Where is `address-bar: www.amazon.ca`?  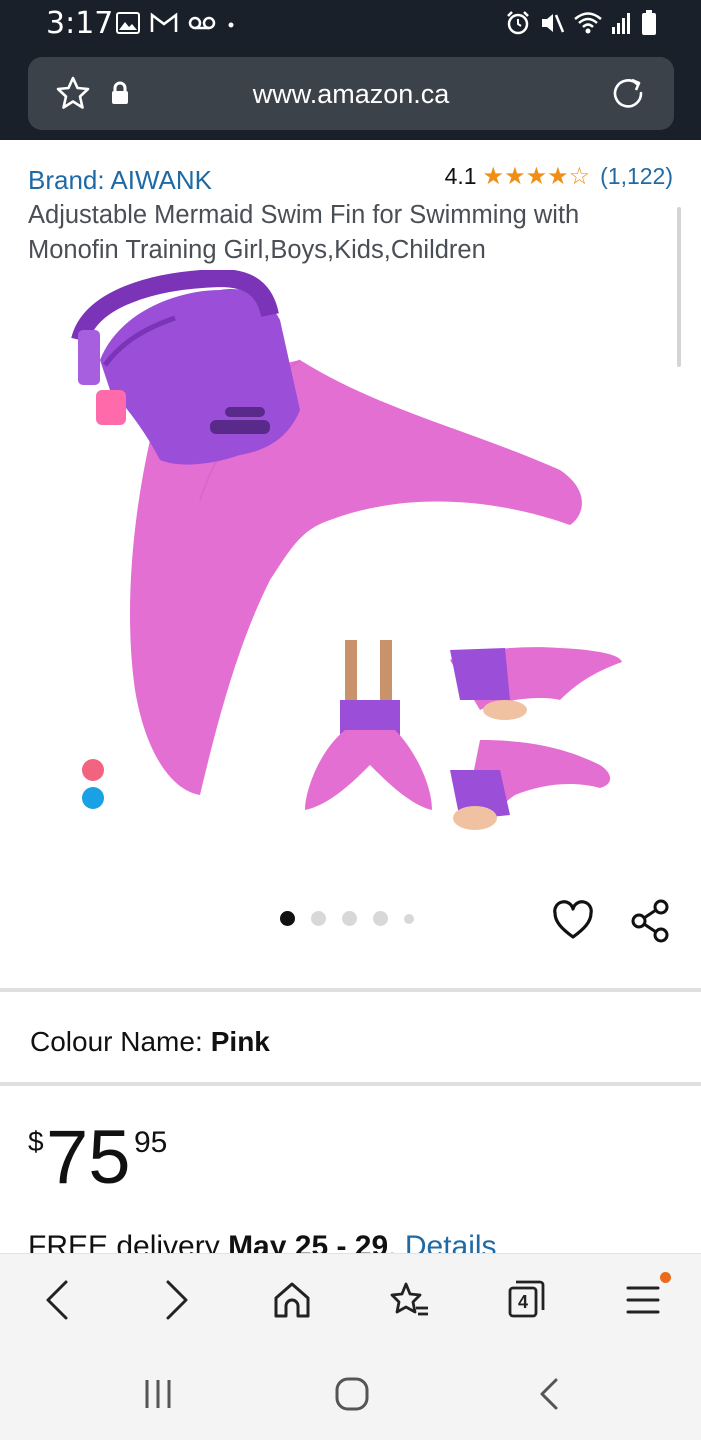 address-bar: www.amazon.ca is located at coordinates (351, 93).